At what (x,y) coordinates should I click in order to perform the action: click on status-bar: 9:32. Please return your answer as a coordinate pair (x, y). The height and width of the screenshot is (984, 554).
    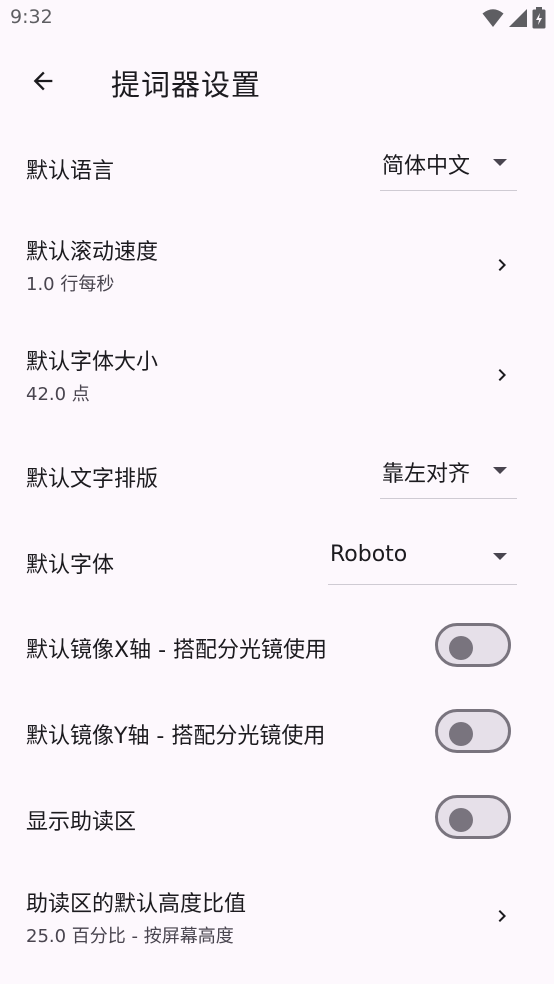
    Looking at the image, I should click on (277, 19).